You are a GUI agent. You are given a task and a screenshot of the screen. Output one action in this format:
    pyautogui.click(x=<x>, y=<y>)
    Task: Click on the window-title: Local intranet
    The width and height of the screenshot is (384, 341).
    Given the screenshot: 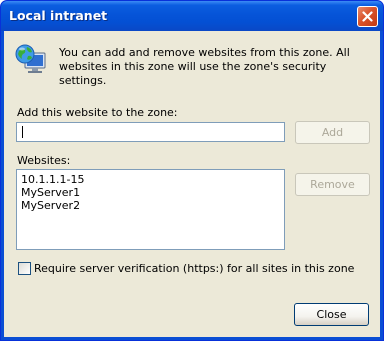 What is the action you would take?
    pyautogui.click(x=58, y=15)
    